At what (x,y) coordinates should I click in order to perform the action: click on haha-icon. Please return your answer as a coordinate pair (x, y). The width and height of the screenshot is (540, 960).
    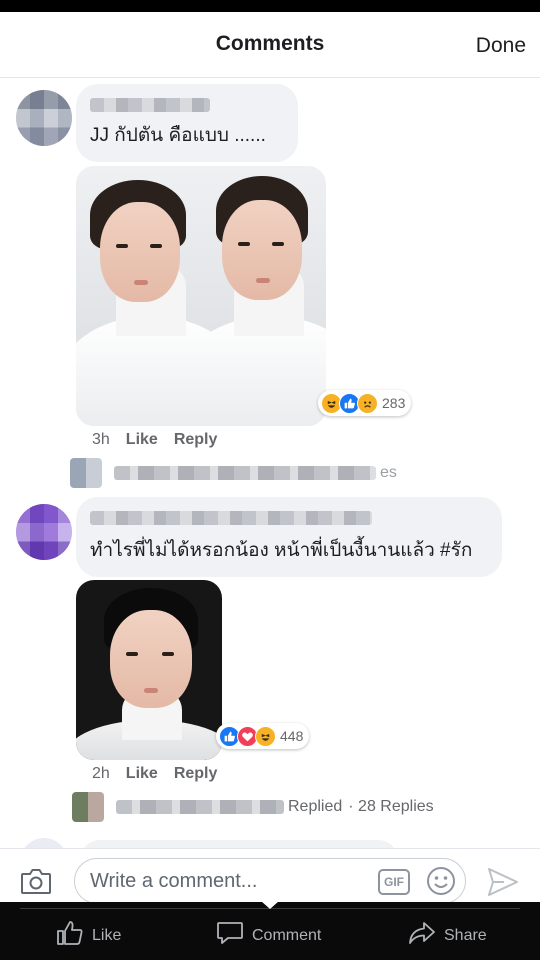
    Looking at the image, I should click on (265, 736).